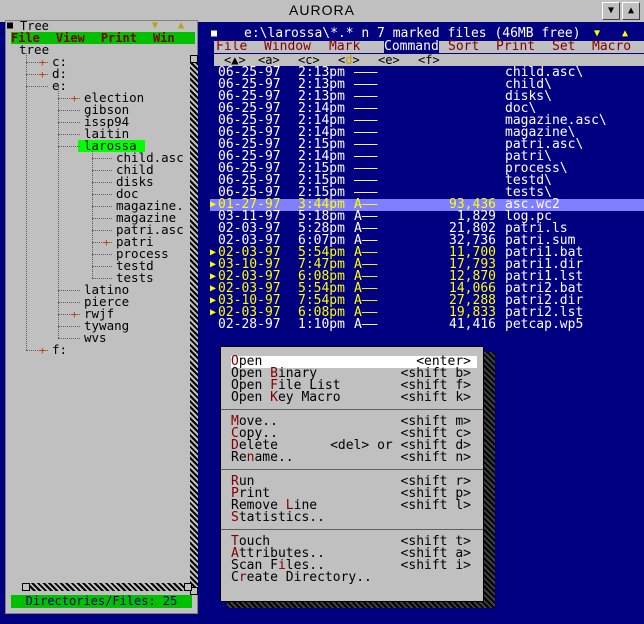 The image size is (644, 624). What do you see at coordinates (563, 46) in the screenshot?
I see `file-menu-set: Set` at bounding box center [563, 46].